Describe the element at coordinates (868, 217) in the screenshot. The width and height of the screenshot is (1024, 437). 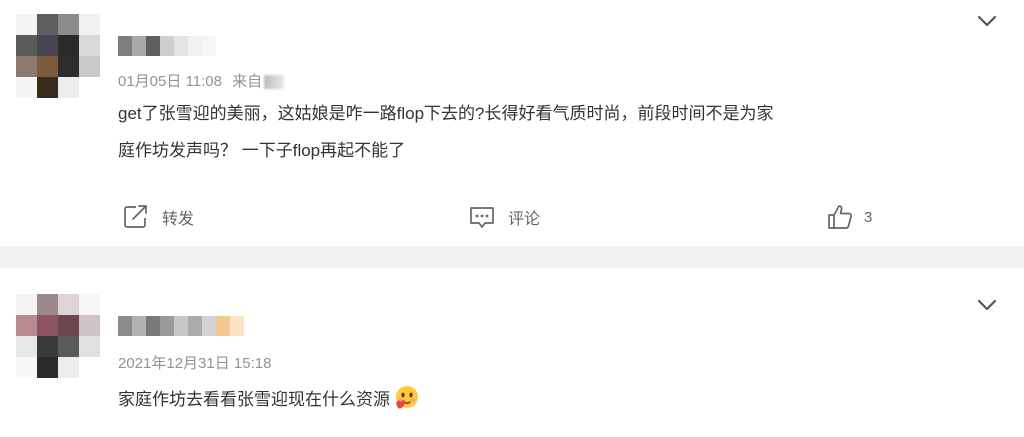
I see `like-count: 3` at that location.